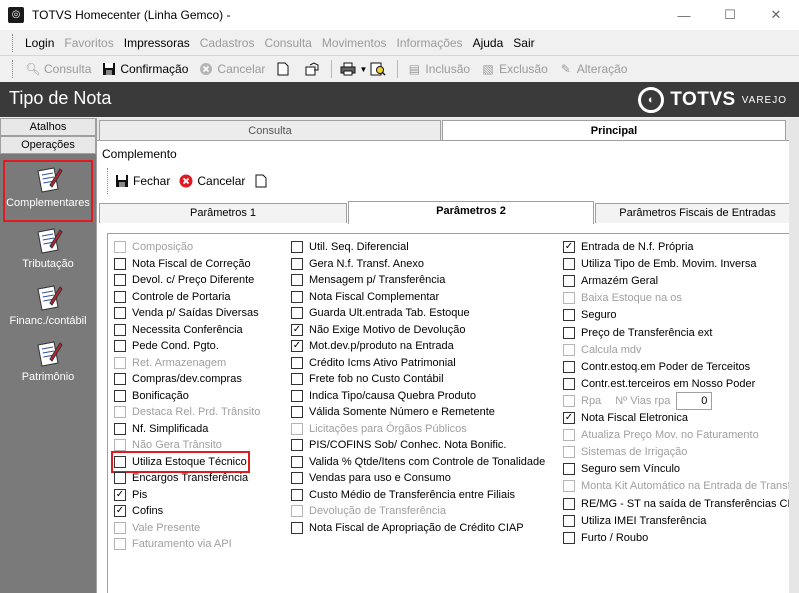 This screenshot has height=593, width=799. I want to click on checkbox-indica-tipo-causa-quebra-produto: Indica Tipo/causa Quebra Produto, so click(383, 396).